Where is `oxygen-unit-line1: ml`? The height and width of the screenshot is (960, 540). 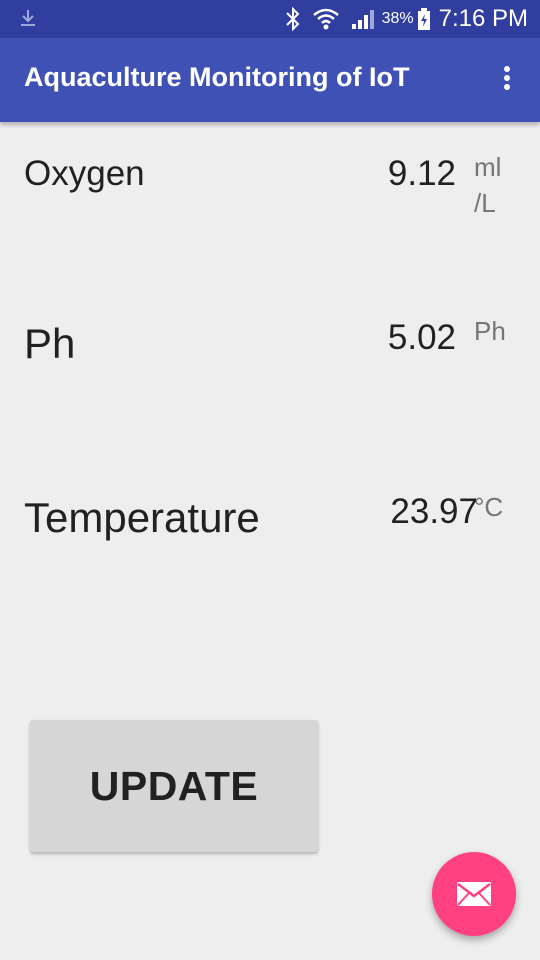 oxygen-unit-line1: ml is located at coordinates (488, 167).